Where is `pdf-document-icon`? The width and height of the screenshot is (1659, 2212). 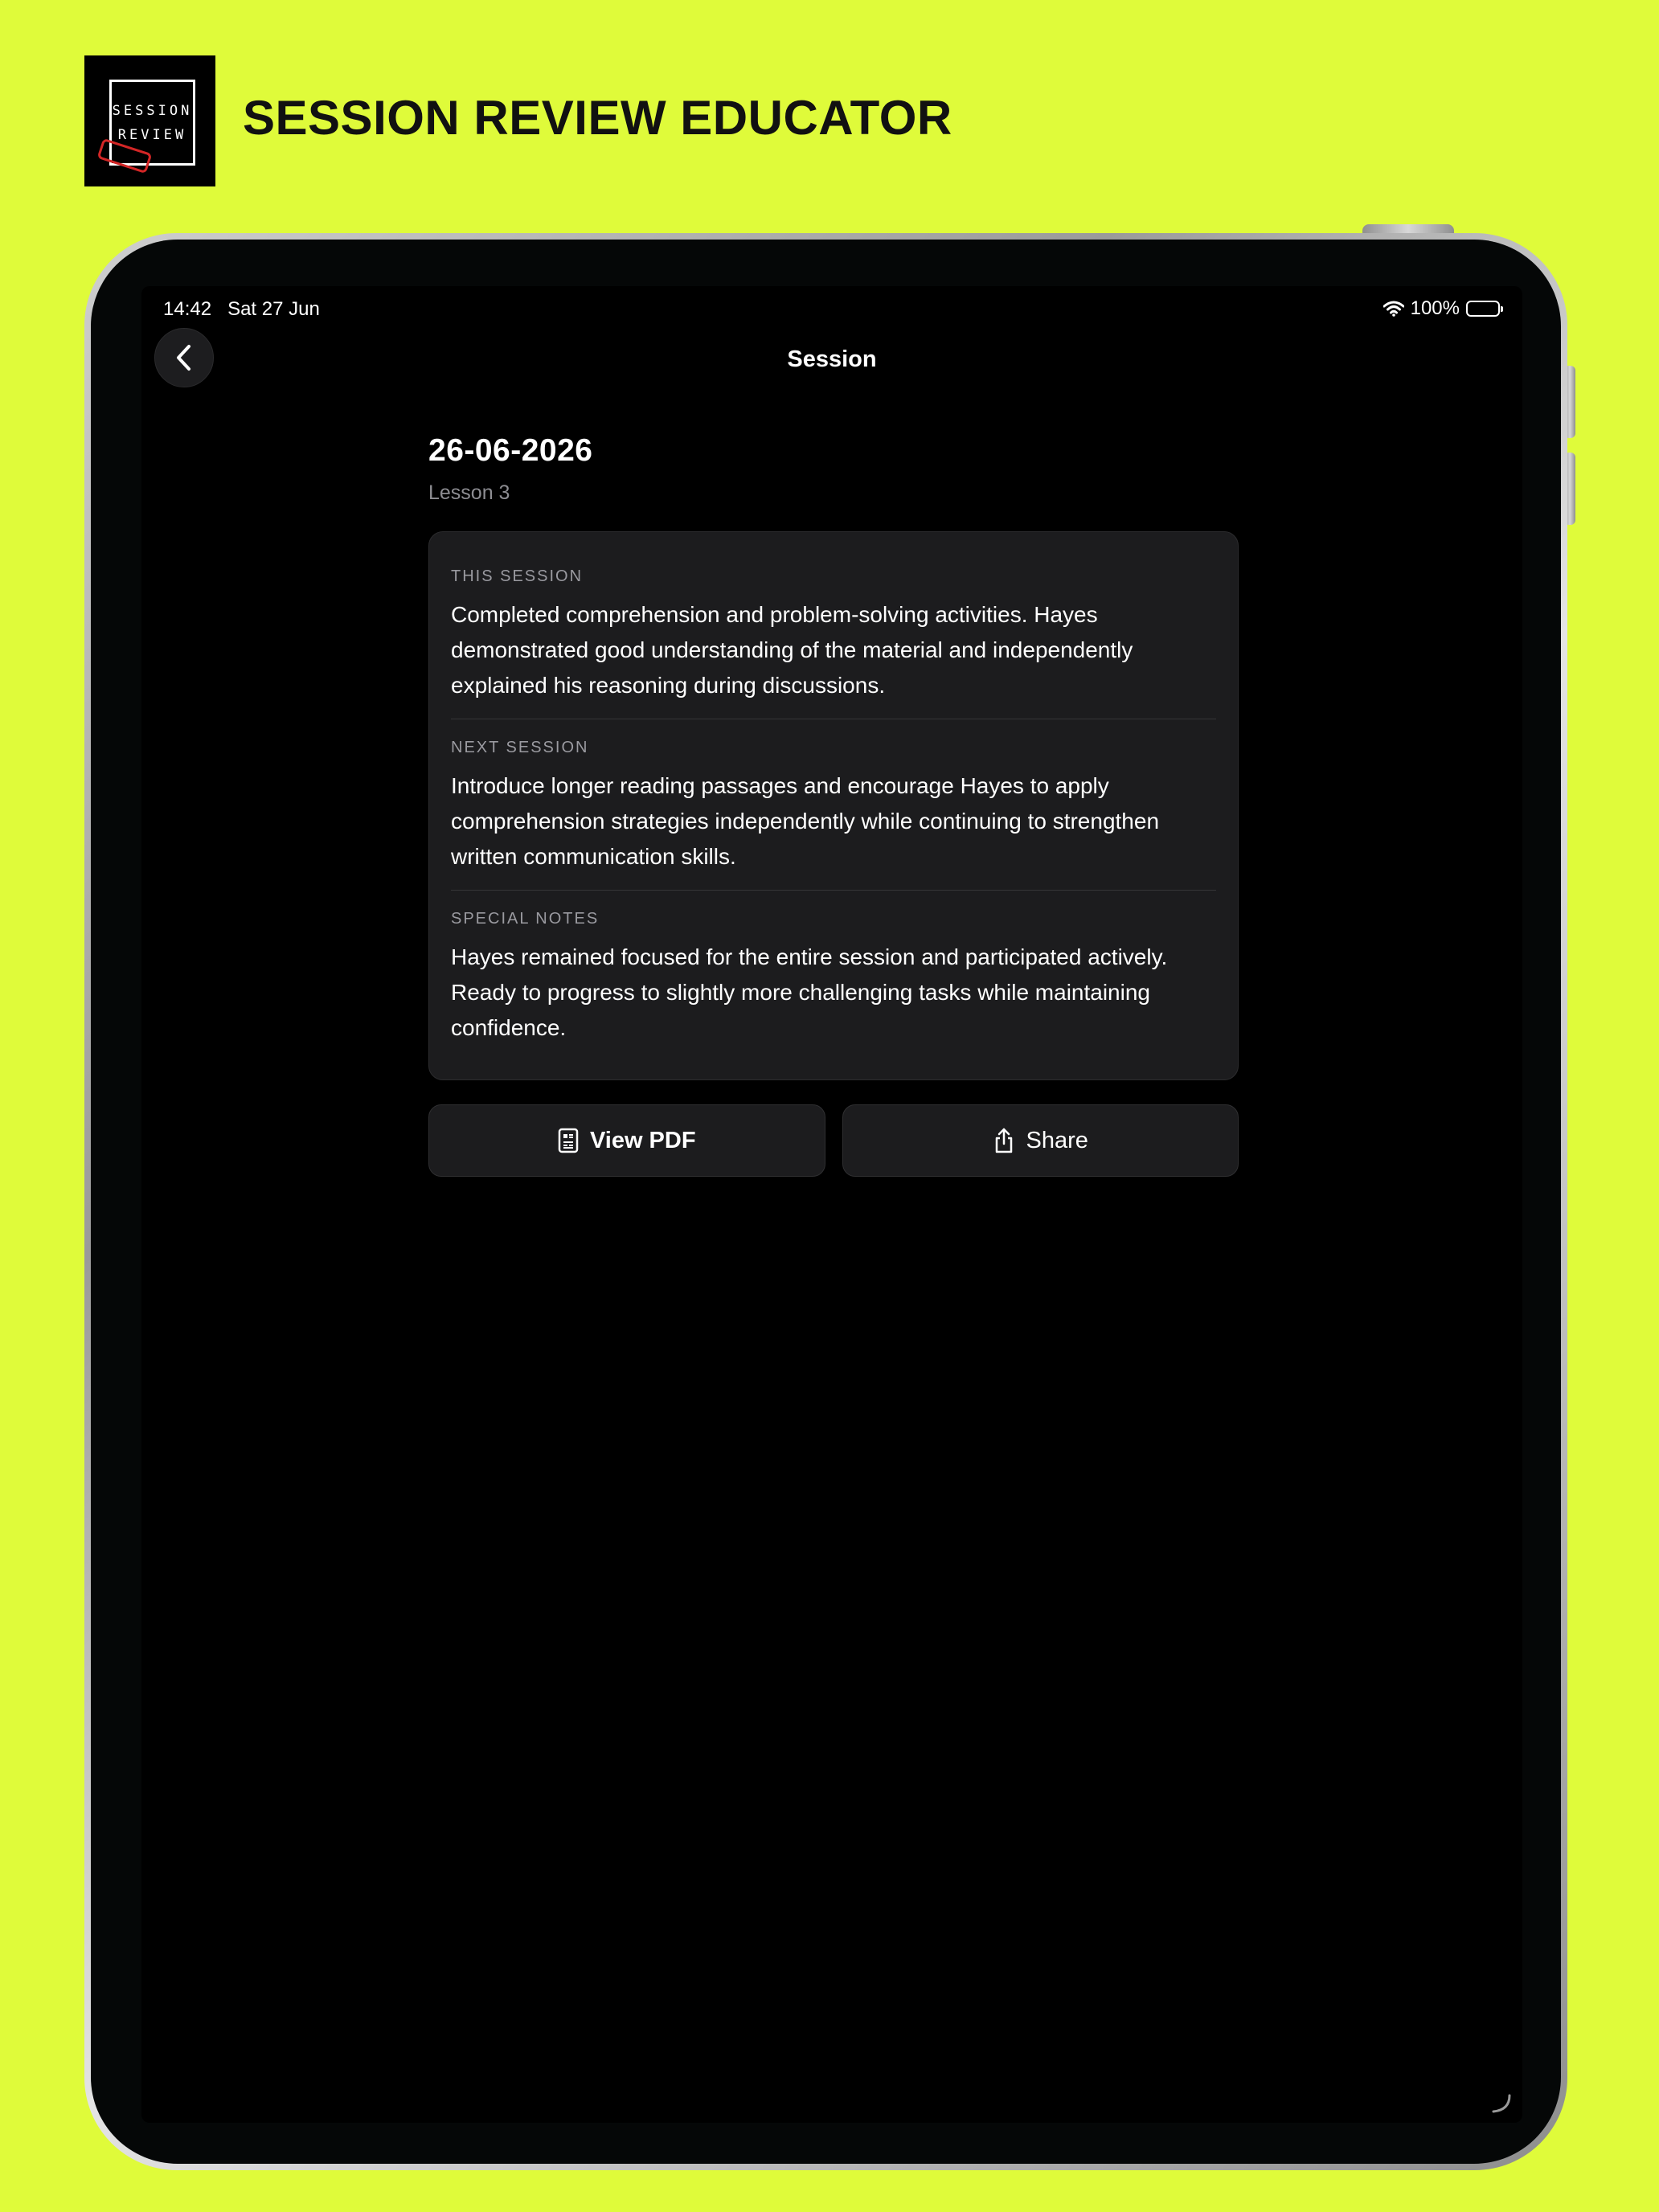
pdf-document-icon is located at coordinates (568, 1140).